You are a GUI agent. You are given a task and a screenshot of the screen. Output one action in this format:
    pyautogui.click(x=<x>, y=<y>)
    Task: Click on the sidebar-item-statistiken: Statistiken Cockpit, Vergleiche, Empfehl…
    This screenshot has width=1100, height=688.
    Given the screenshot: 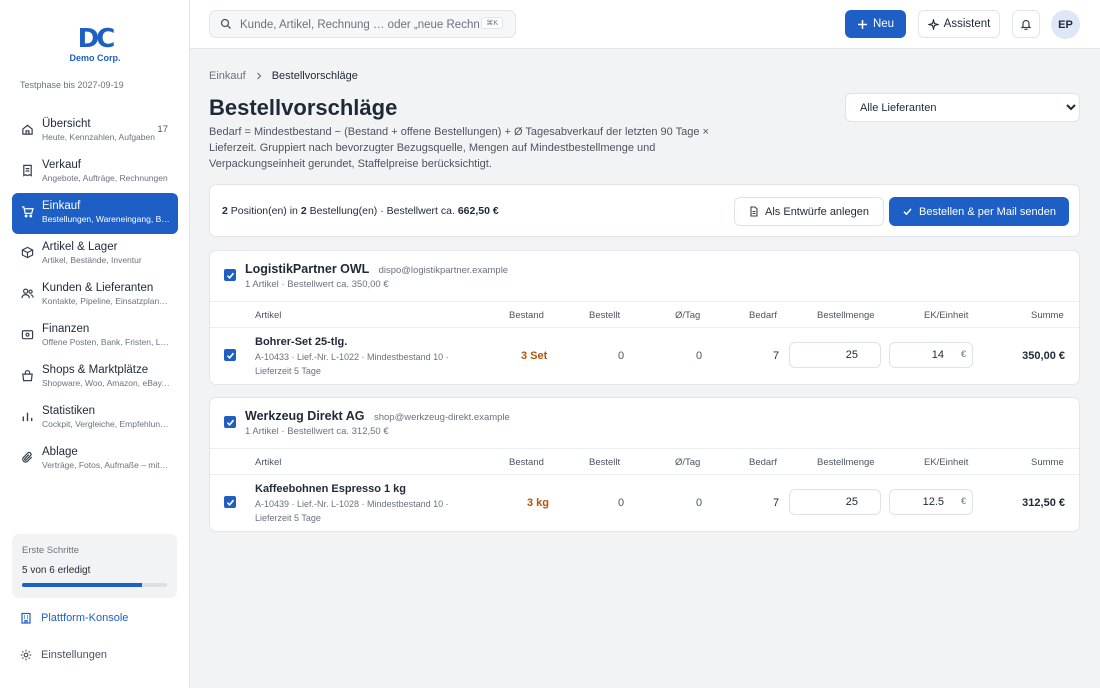 What is the action you would take?
    pyautogui.click(x=95, y=418)
    